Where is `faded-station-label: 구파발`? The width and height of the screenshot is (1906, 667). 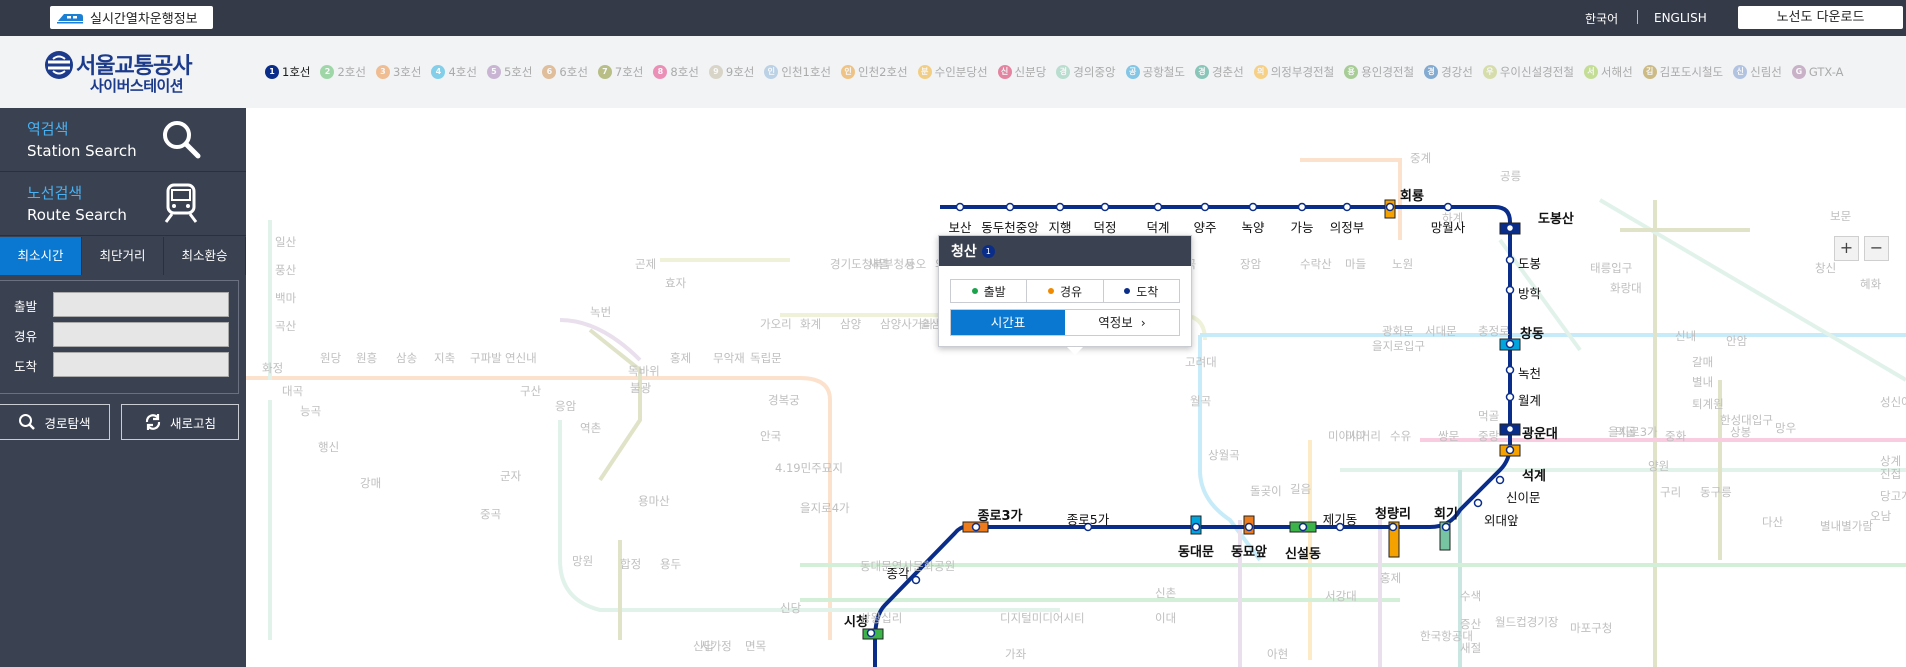
faded-station-label: 구파발 is located at coordinates (486, 358).